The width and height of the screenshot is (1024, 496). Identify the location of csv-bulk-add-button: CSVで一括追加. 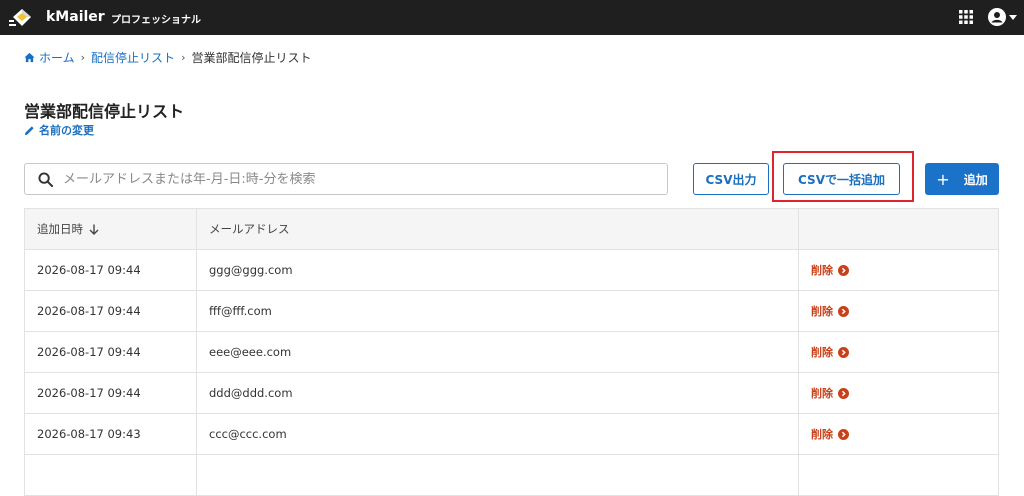
(841, 179).